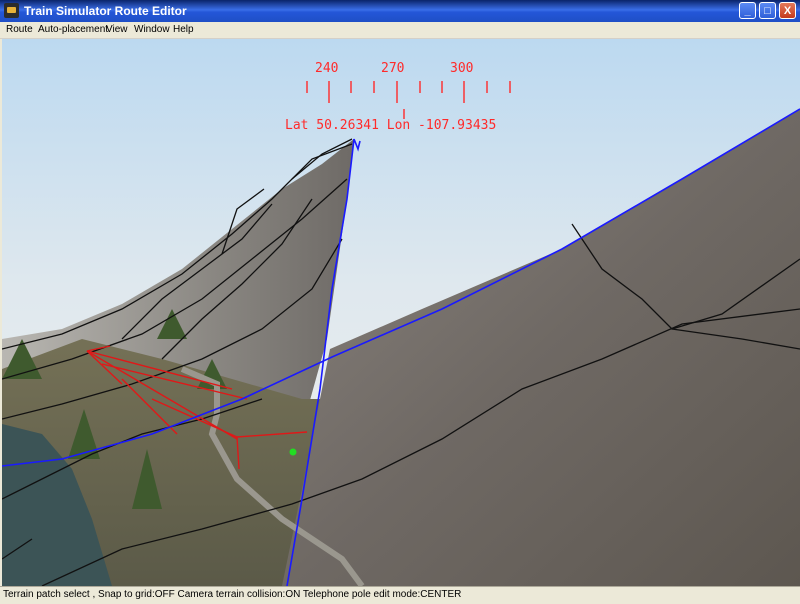  What do you see at coordinates (392, 68) in the screenshot?
I see `compass-label-270: 270` at bounding box center [392, 68].